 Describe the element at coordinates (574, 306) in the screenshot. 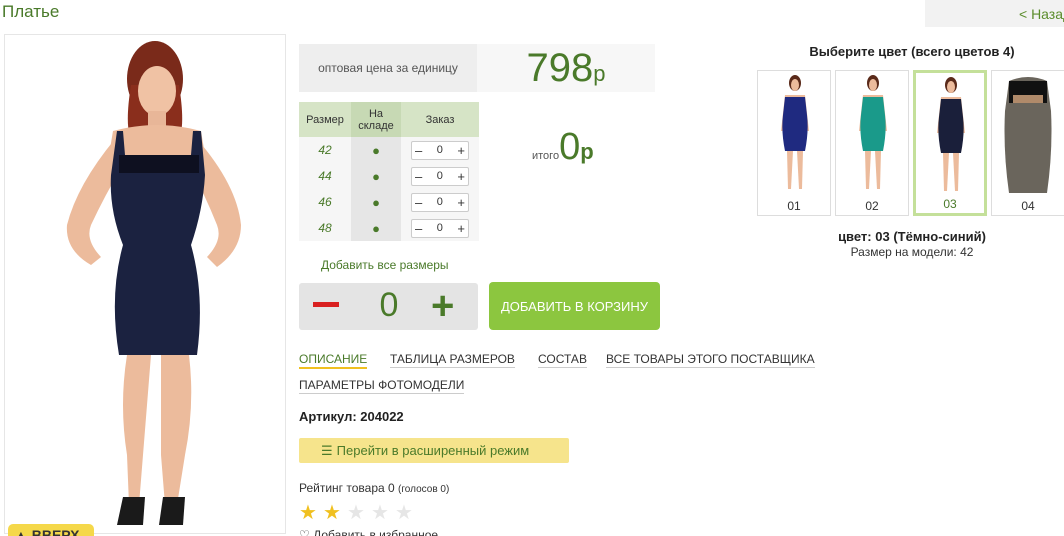

I see `add-to-cart-button: ДОБАВИТЬ В КОРЗИНУ` at that location.